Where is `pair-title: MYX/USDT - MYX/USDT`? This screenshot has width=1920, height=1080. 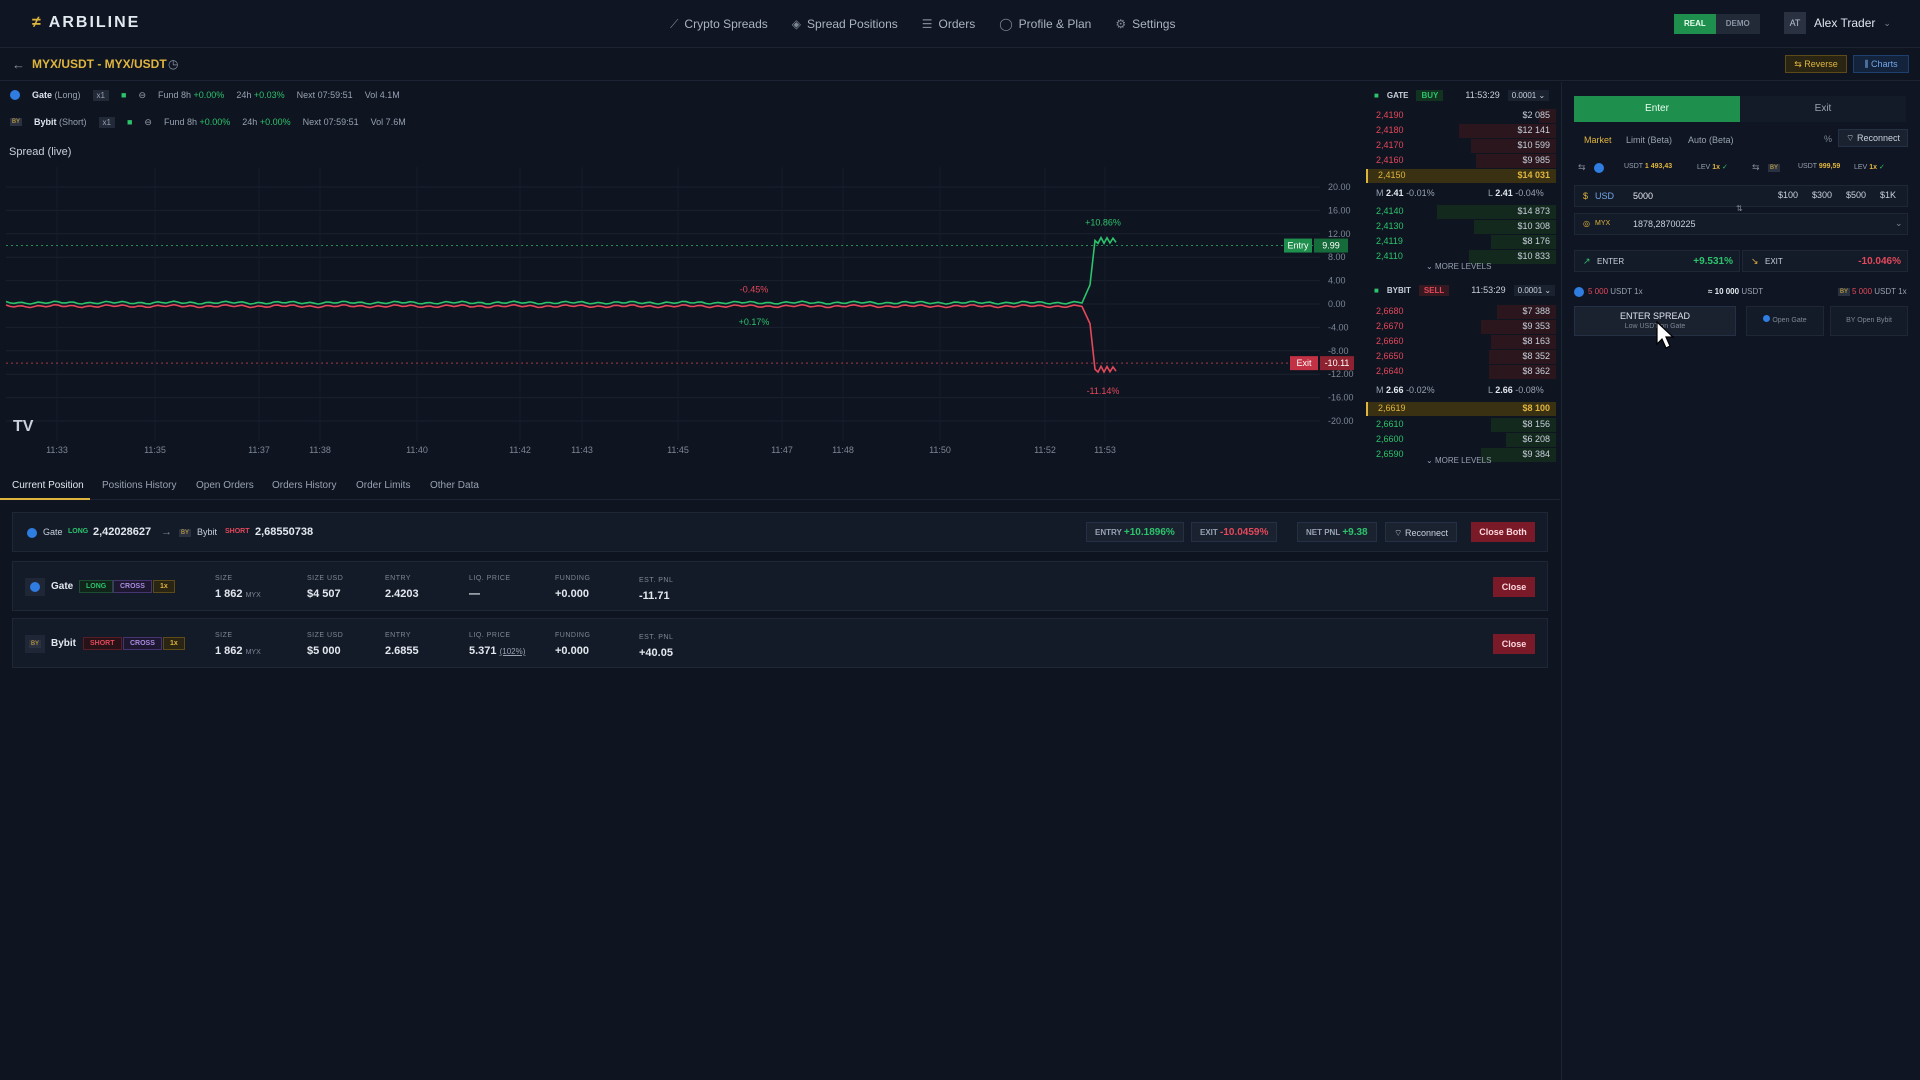
pair-title: MYX/USDT - MYX/USDT is located at coordinates (99, 64).